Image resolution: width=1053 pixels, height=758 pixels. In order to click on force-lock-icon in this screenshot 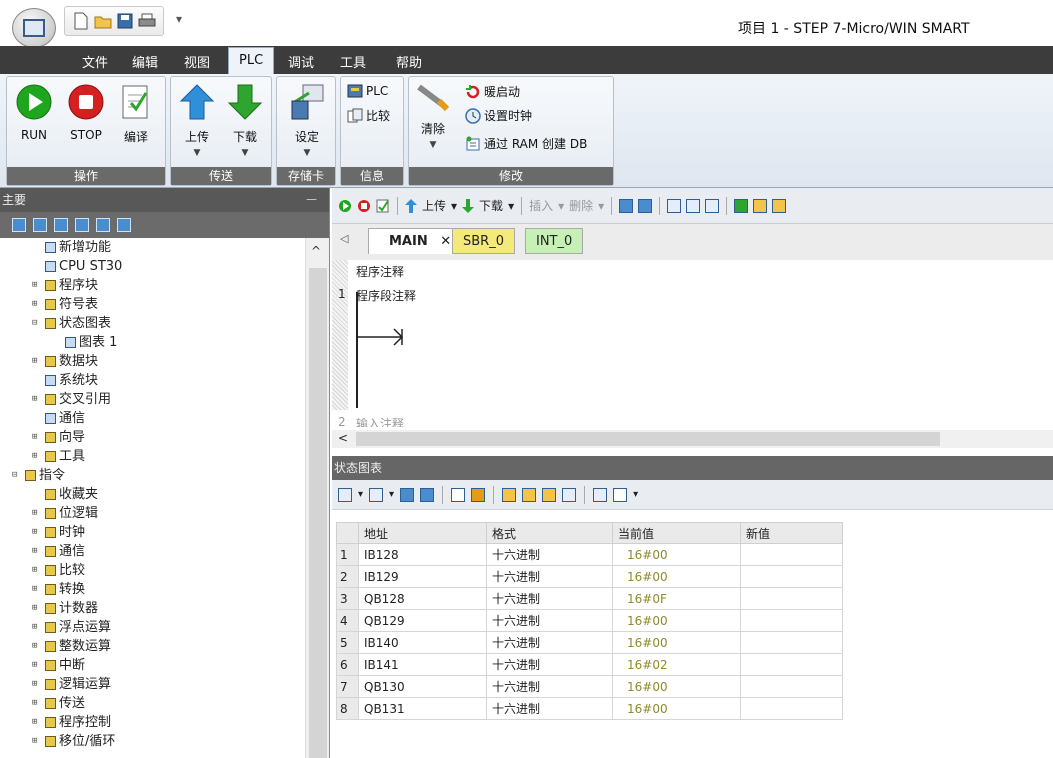, I will do `click(509, 494)`.